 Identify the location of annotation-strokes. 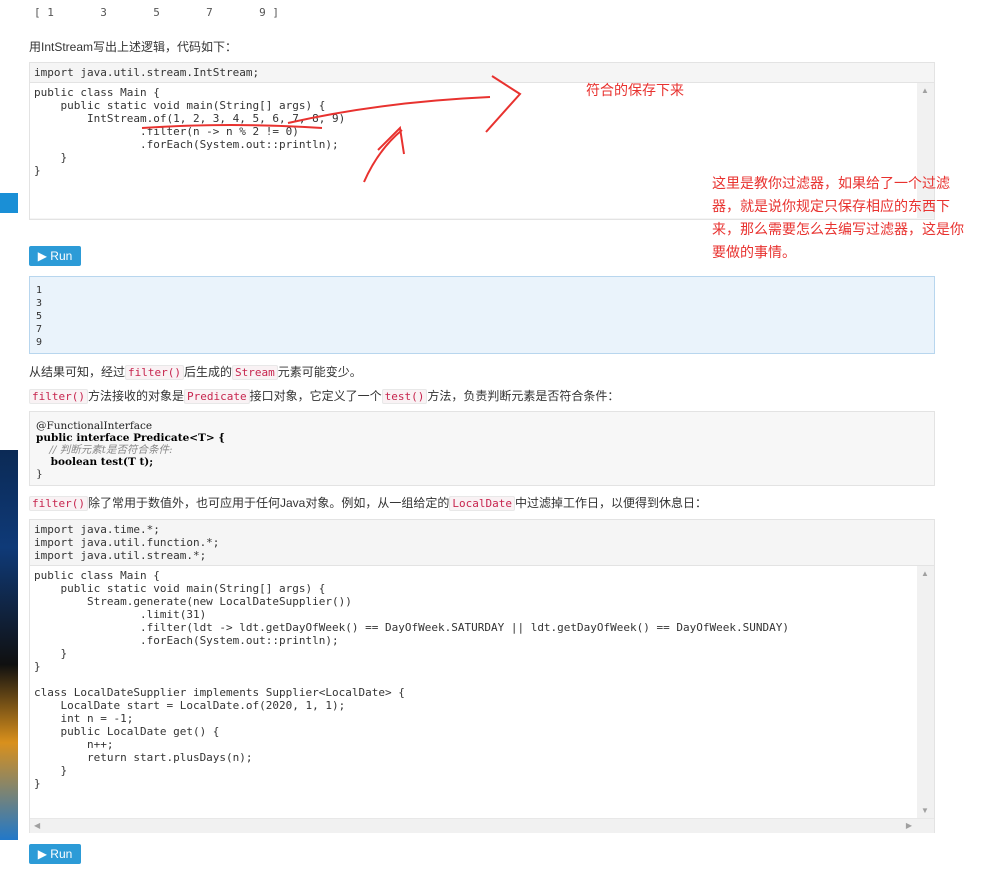
(331, 129).